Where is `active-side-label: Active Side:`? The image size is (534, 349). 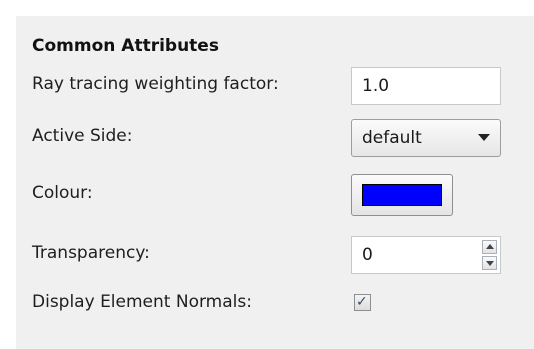
active-side-label: Active Side: is located at coordinates (82, 136).